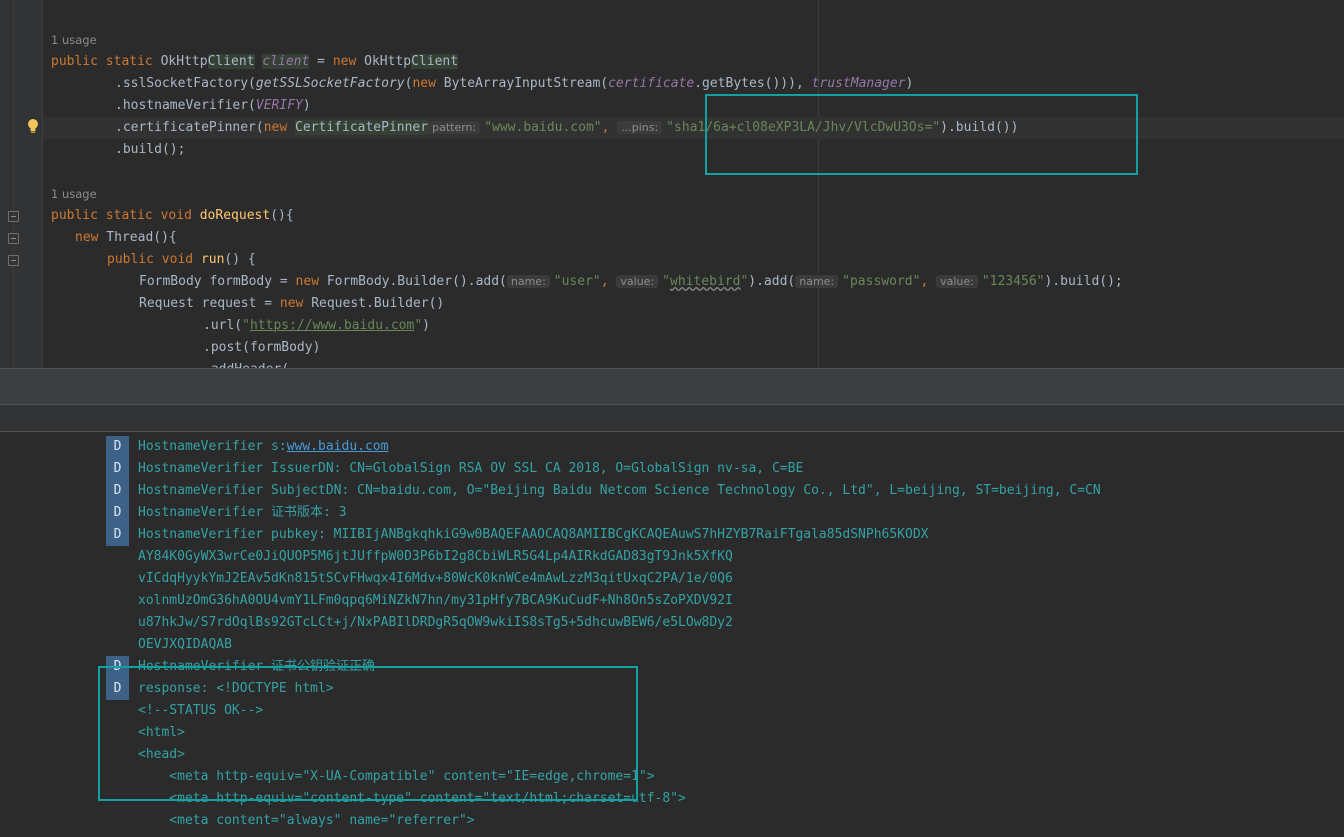 This screenshot has height=837, width=1344. Describe the element at coordinates (209, 303) in the screenshot. I see `code-text: Request request =` at that location.